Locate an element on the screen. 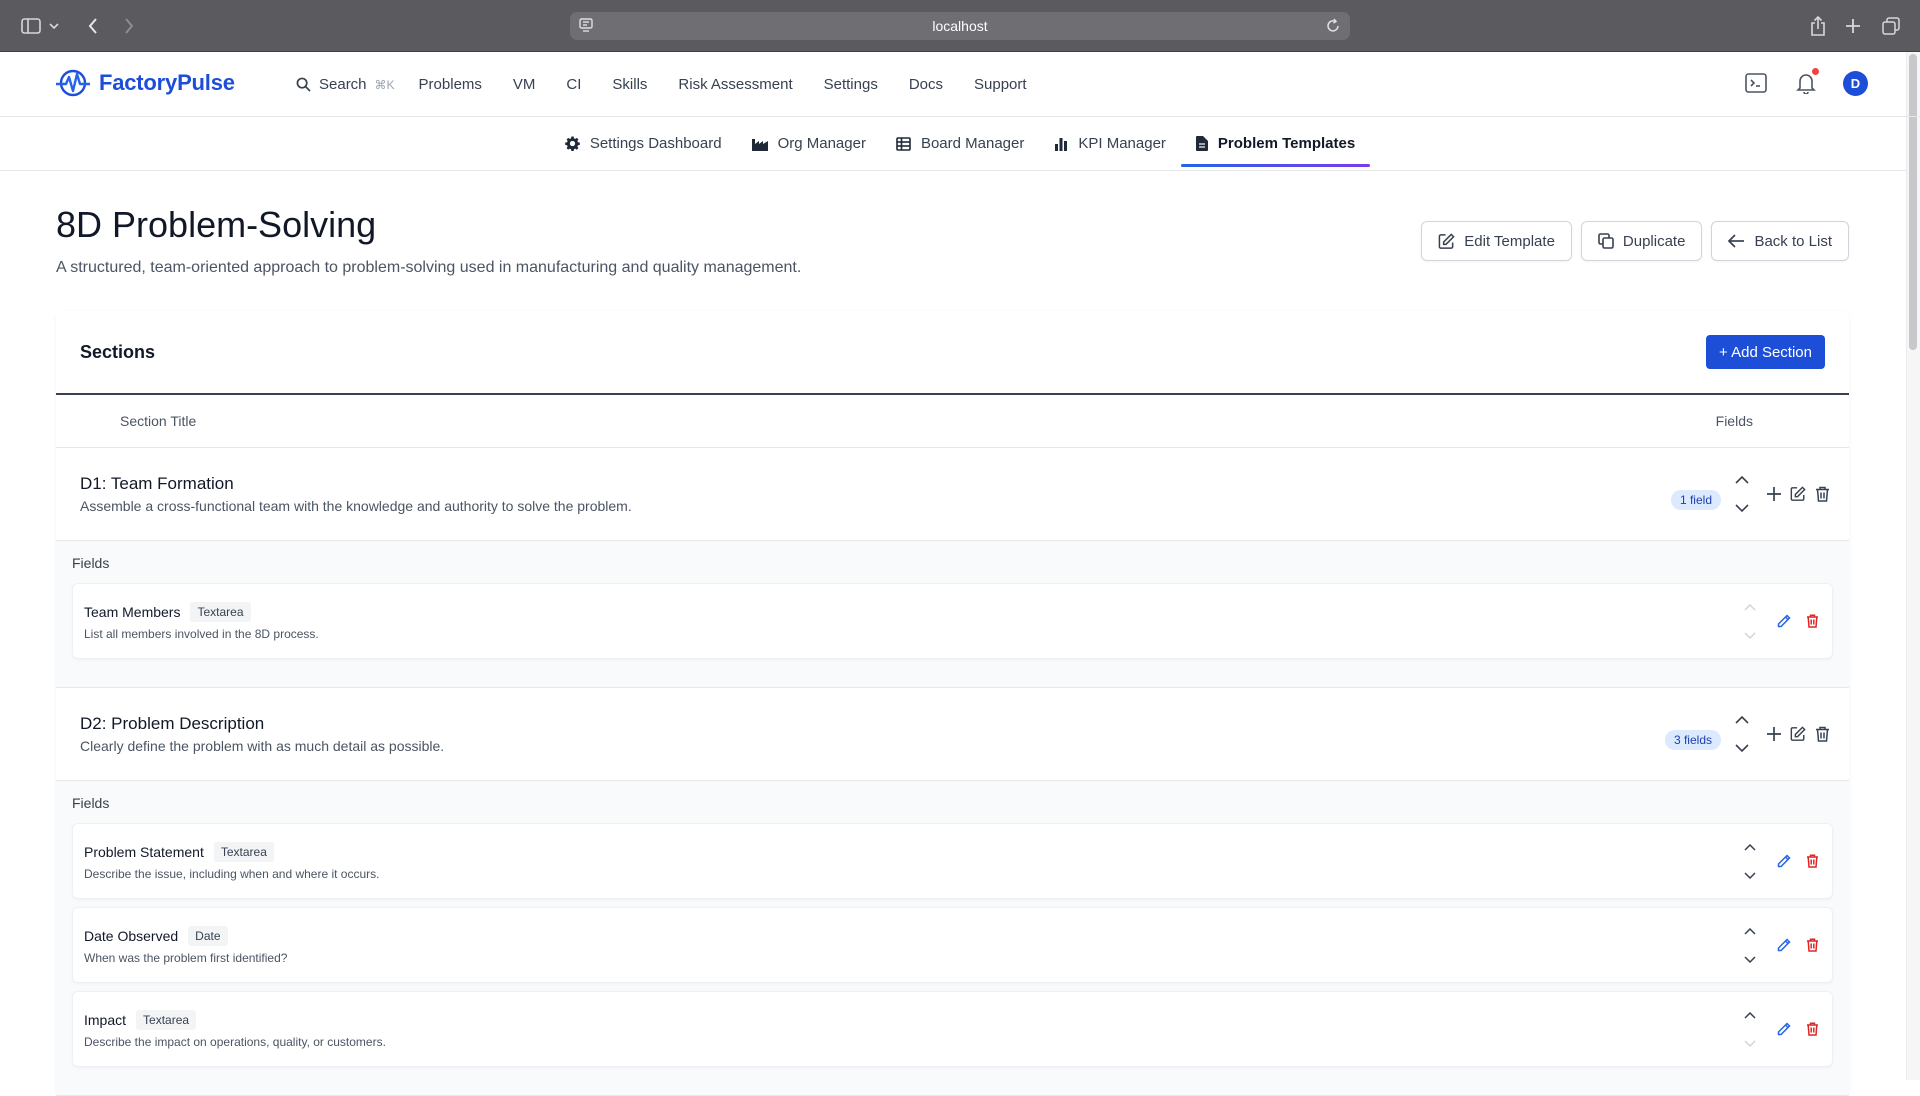 The height and width of the screenshot is (1096, 1920). template-actions: Edit Template Duplicate Back to List is located at coordinates (1635, 241).